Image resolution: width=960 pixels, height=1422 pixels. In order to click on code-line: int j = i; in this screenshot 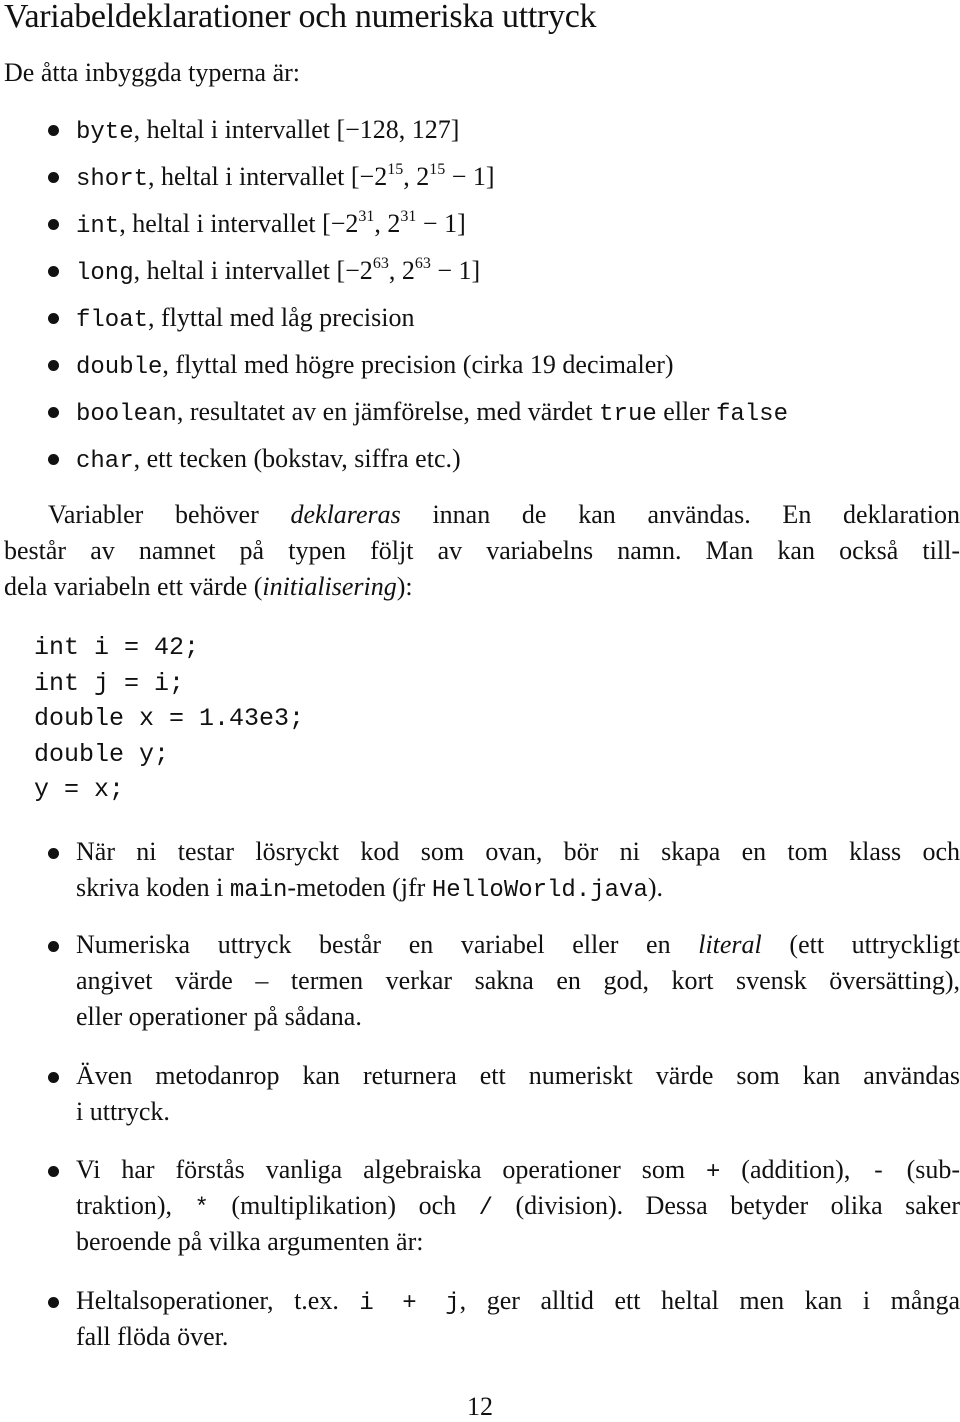, I will do `click(109, 683)`.